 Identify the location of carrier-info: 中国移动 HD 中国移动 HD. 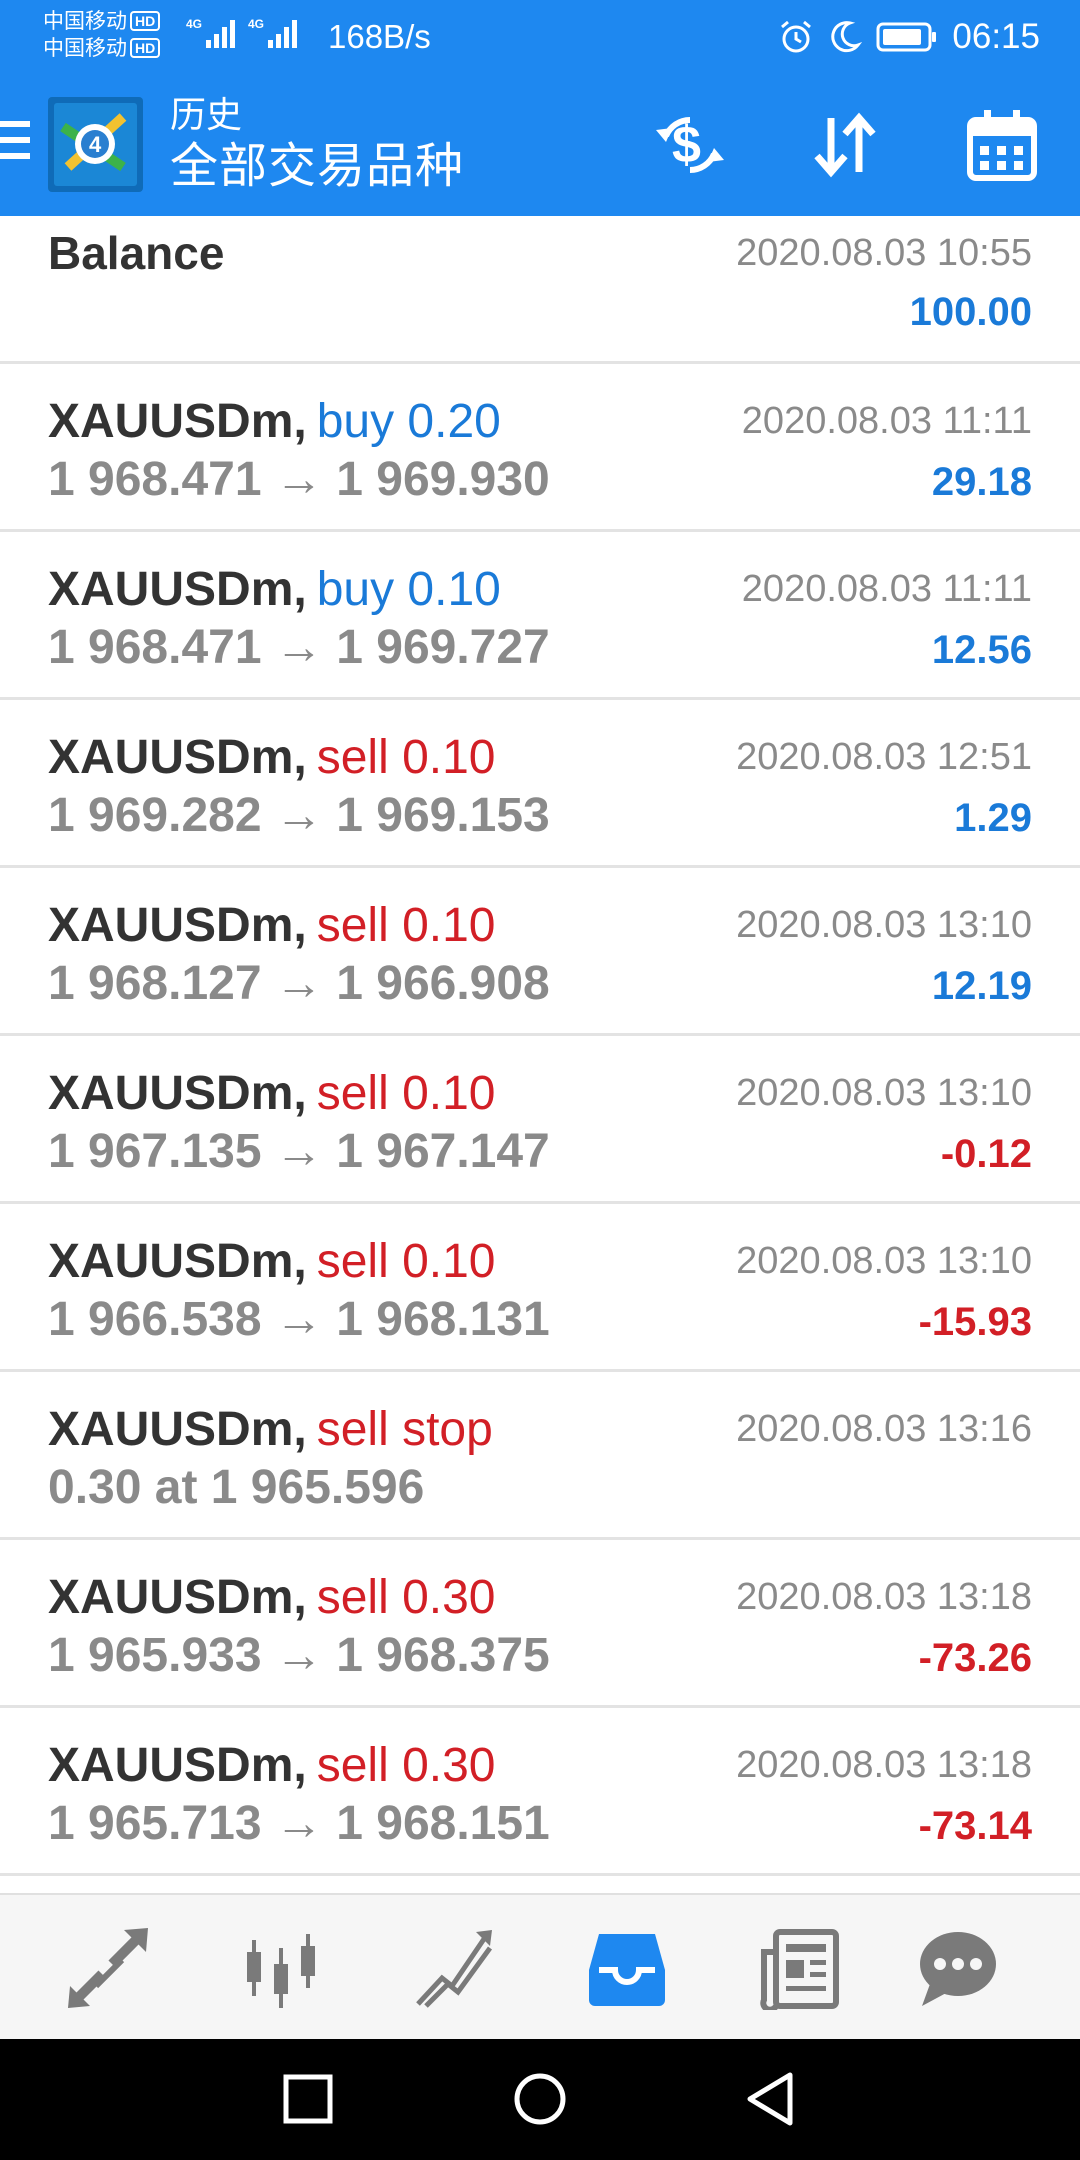
(102, 35).